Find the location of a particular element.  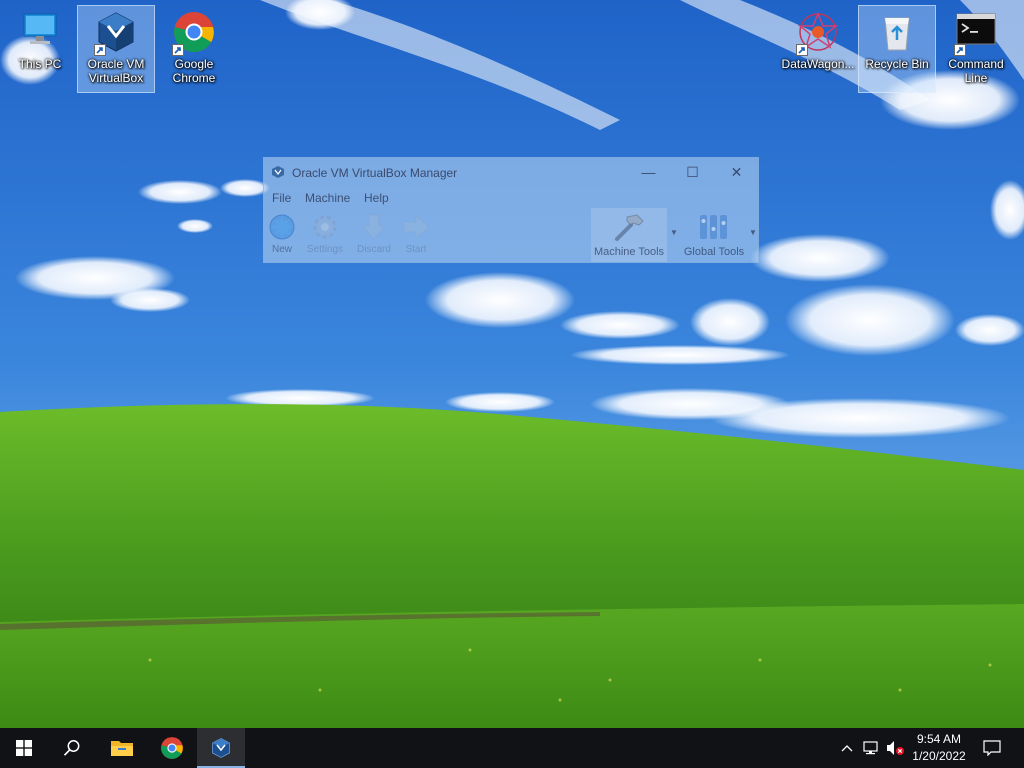

settings-button: Settings is located at coordinates (325, 235).